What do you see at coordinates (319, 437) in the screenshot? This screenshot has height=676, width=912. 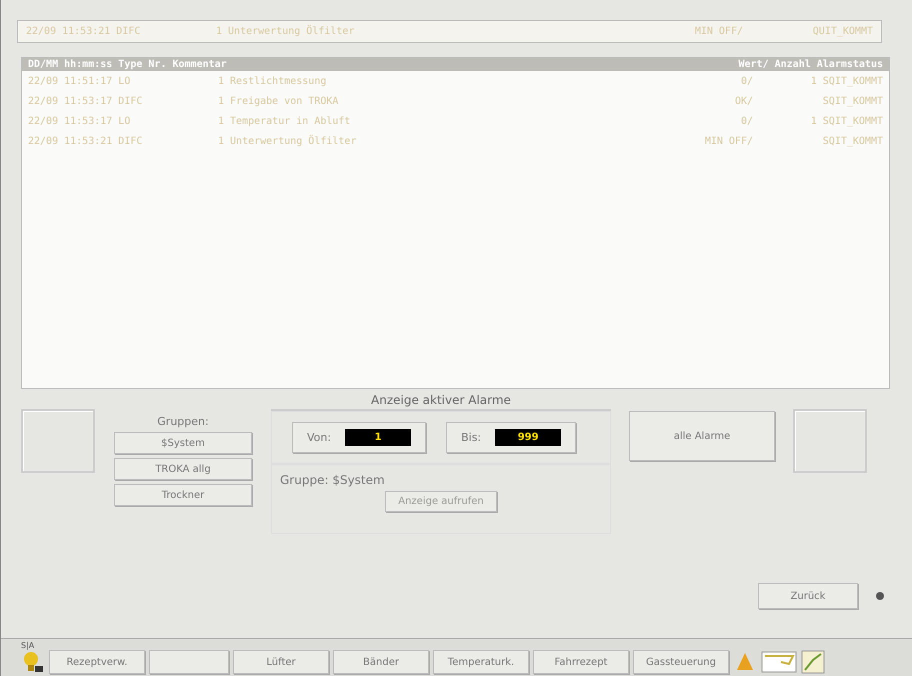 I see `from-label: Von:` at bounding box center [319, 437].